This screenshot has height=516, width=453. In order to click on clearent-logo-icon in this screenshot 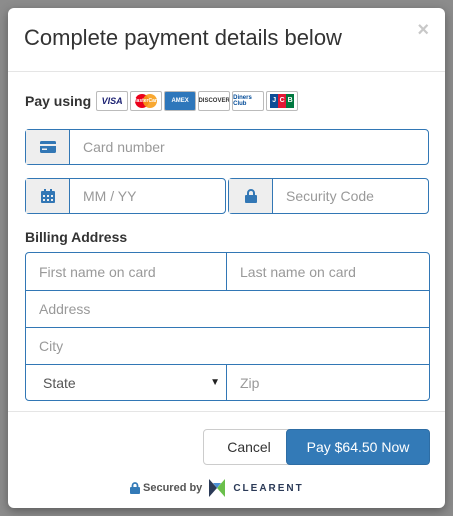, I will do `click(217, 488)`.